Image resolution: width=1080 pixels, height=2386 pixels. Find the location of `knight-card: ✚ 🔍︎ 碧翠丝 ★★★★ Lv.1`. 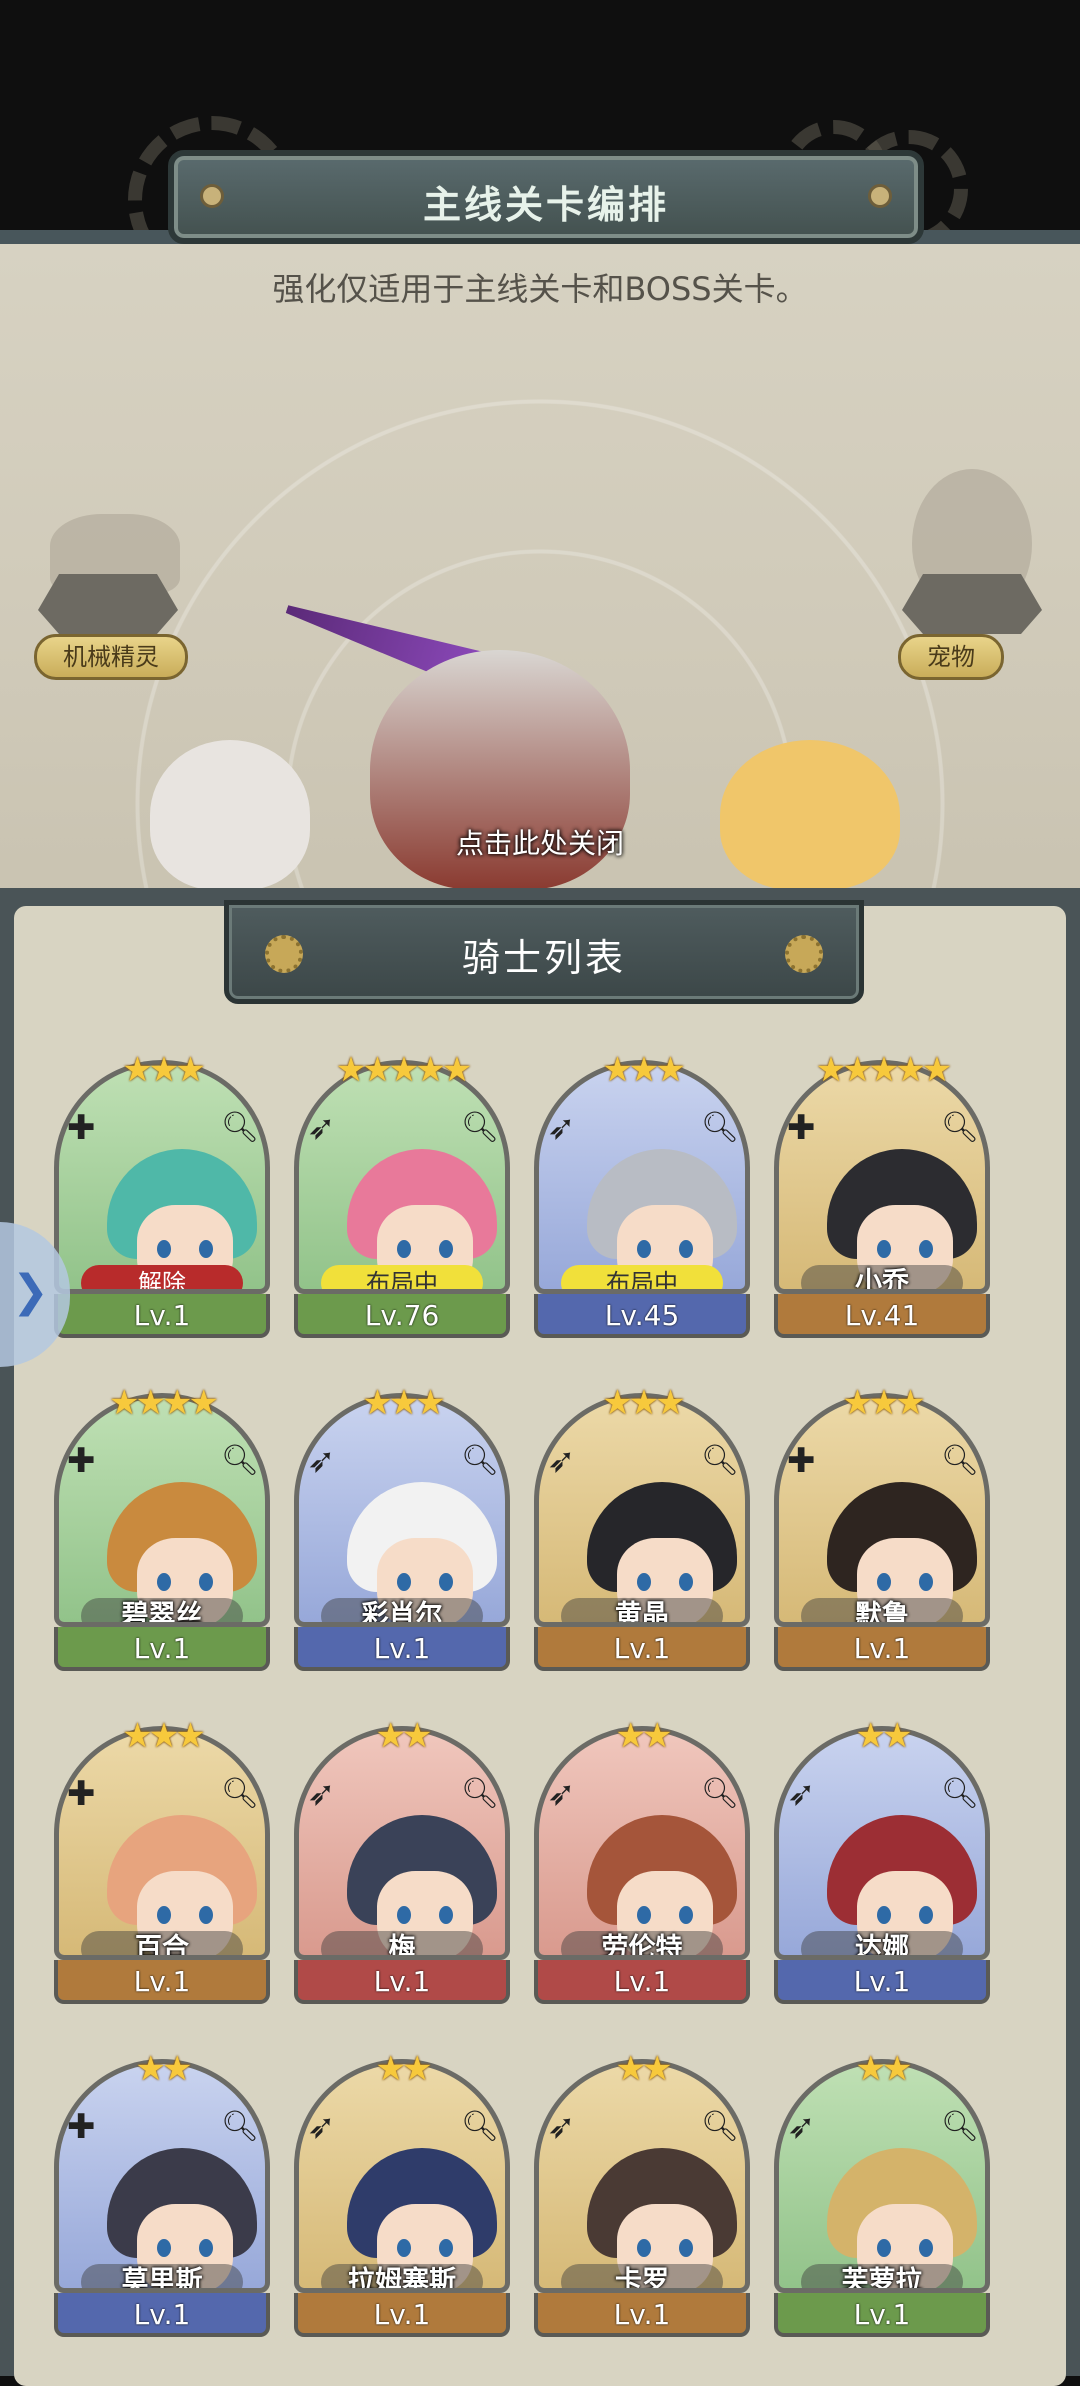

knight-card: ✚ 🔍︎ 碧翠丝 ★★★★ Lv.1 is located at coordinates (162, 1527).